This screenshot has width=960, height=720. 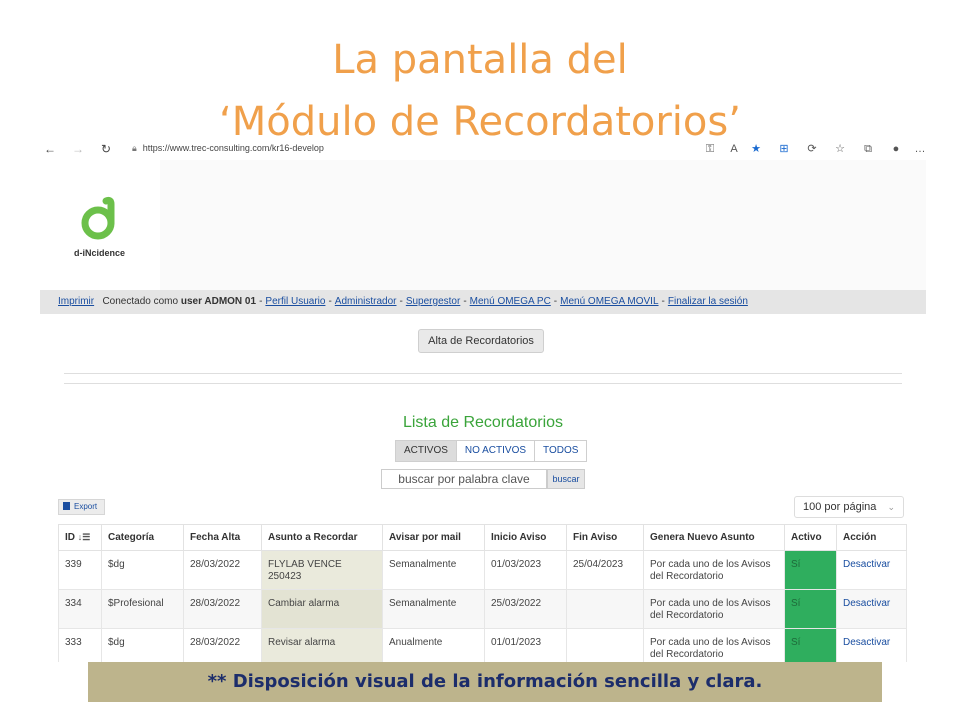 I want to click on cell-id: 333, so click(x=80, y=645).